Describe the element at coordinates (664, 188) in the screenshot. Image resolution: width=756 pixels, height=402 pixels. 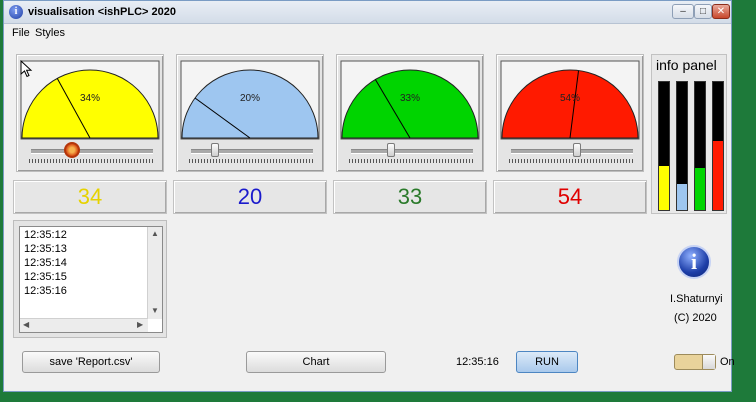
I see `info-bar-1-fill` at that location.